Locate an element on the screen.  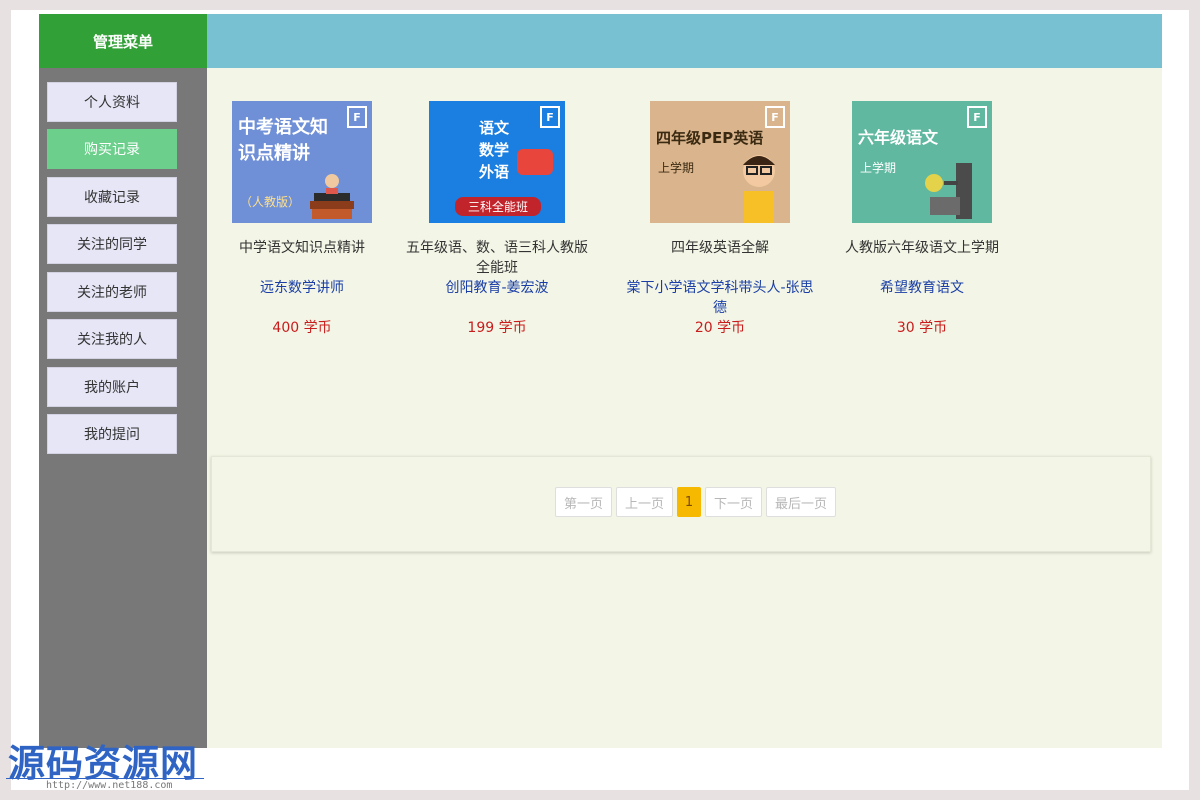
course-name: 四年级英语全解 is located at coordinates (720, 247).